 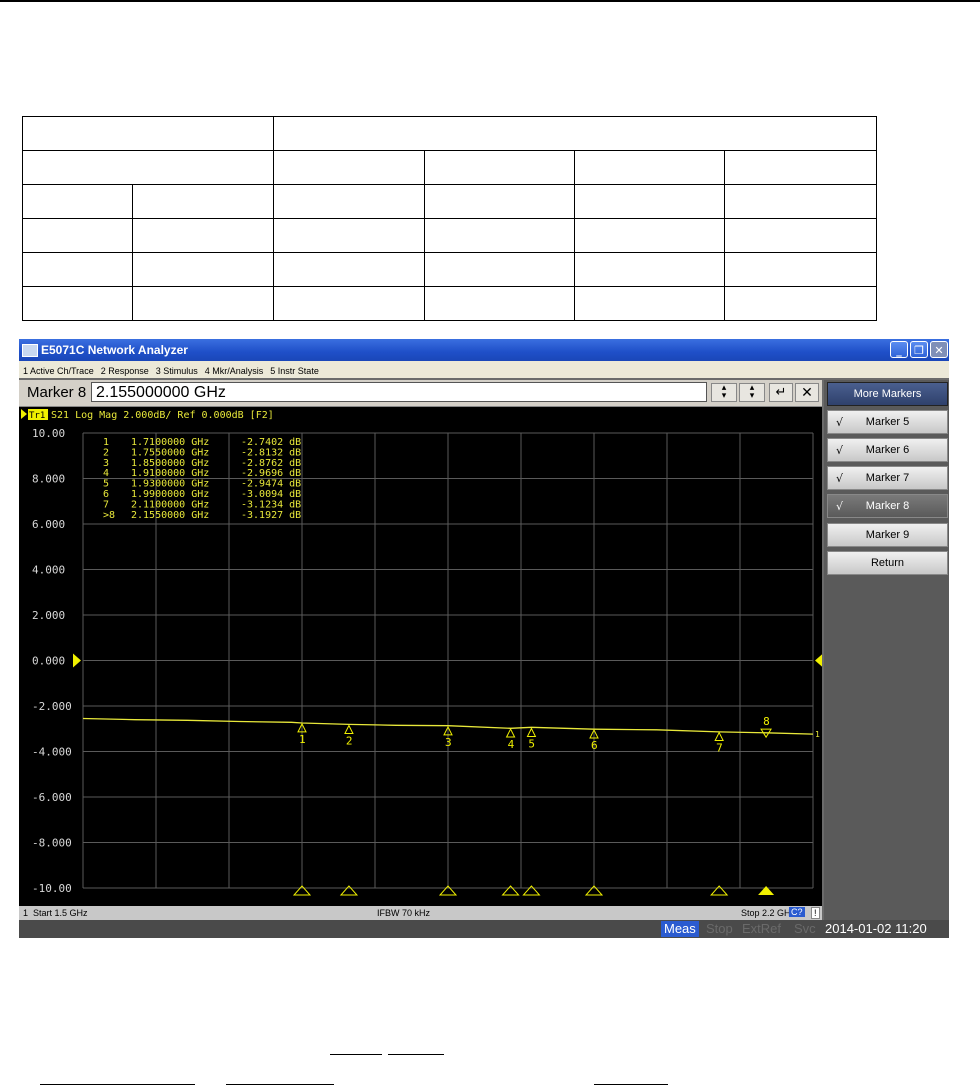 I want to click on menu-stimulus: 3 Stimulus, so click(x=177, y=371).